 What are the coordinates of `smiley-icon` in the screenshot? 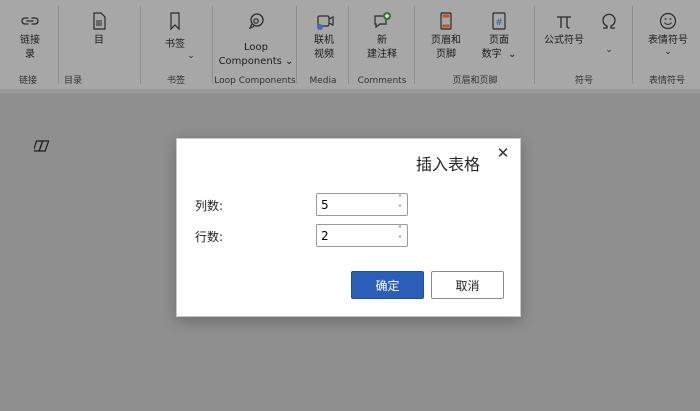 It's located at (668, 21).